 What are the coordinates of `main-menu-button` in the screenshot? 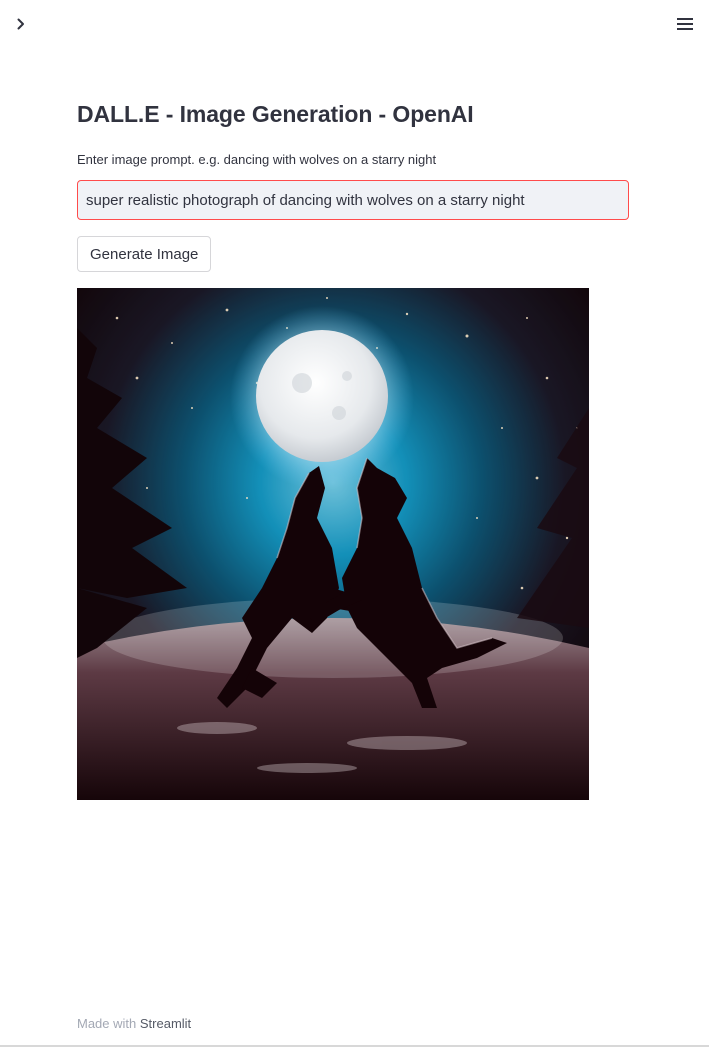 It's located at (685, 24).